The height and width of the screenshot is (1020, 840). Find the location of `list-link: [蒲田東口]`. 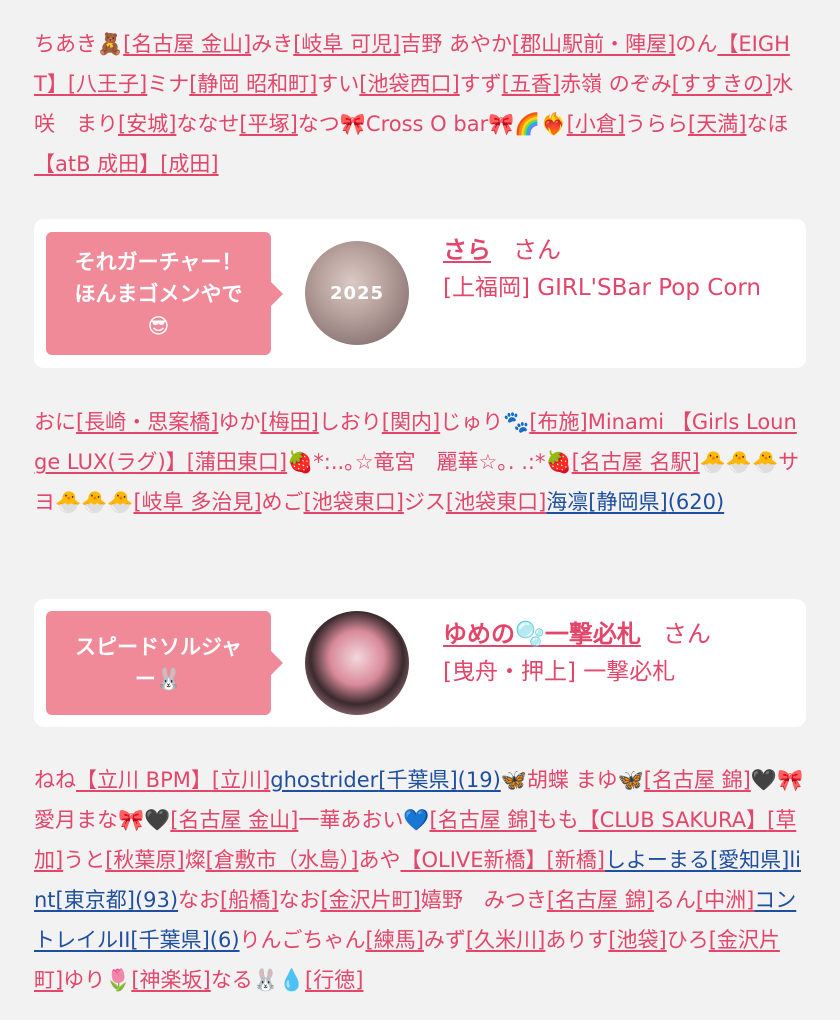

list-link: [蒲田東口] is located at coordinates (237, 462).